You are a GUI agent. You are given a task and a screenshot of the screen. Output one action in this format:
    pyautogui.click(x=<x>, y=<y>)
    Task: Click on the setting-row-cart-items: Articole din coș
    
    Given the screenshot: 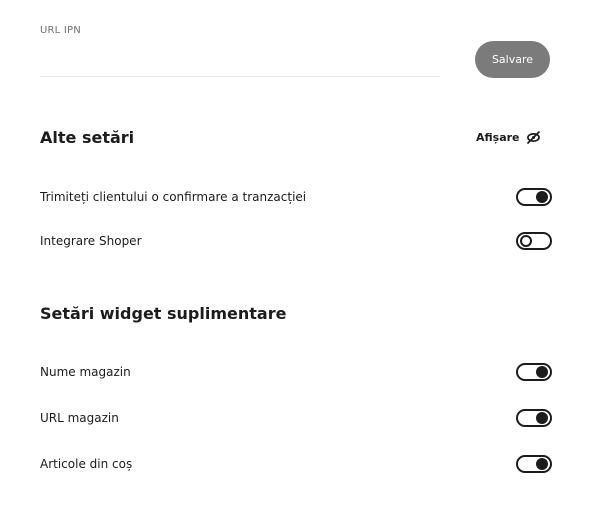 What is the action you would take?
    pyautogui.click(x=296, y=465)
    